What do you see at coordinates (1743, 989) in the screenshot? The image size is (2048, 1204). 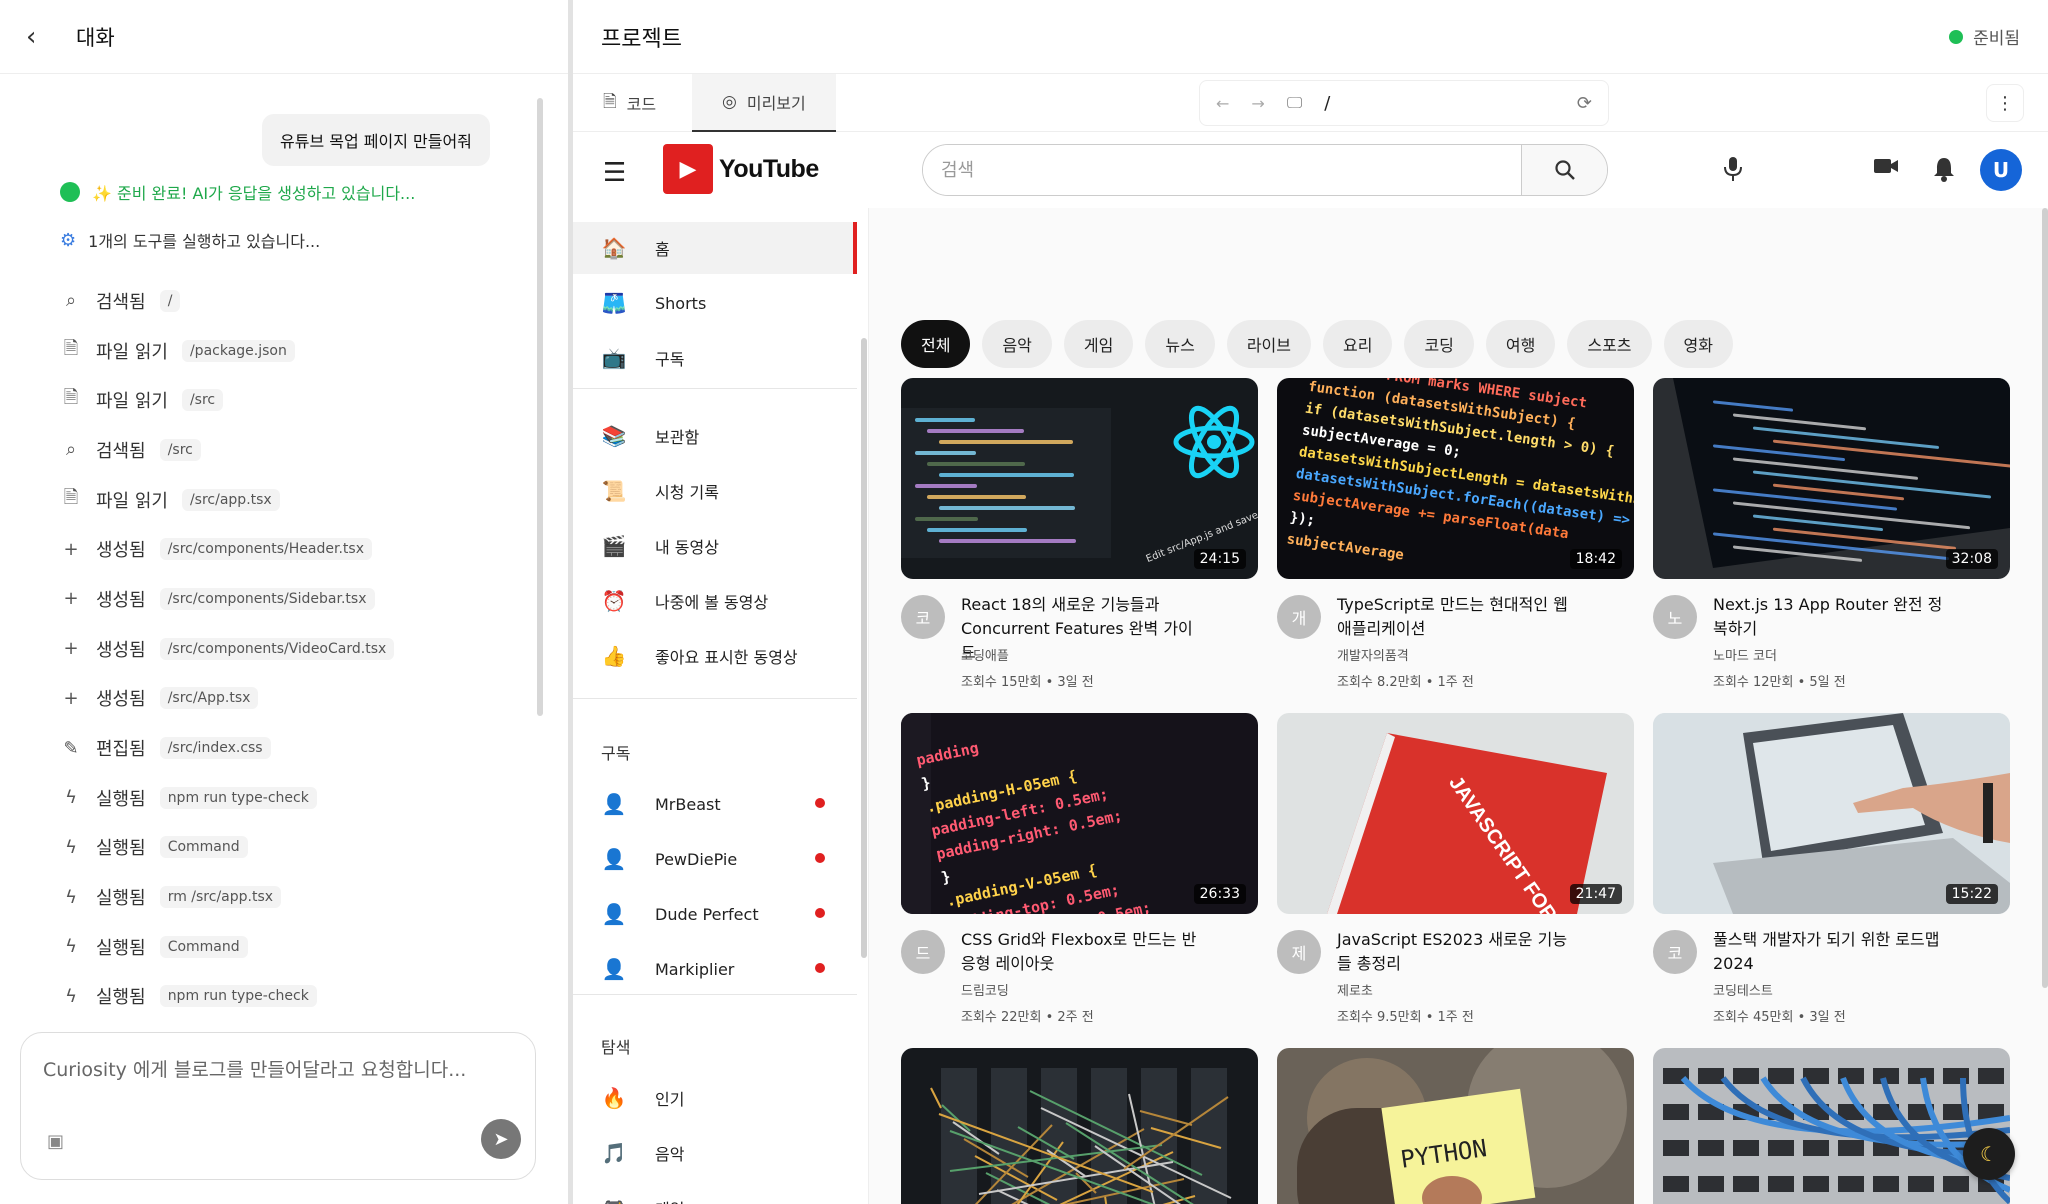 I see `video-channel: 코딩테스트` at bounding box center [1743, 989].